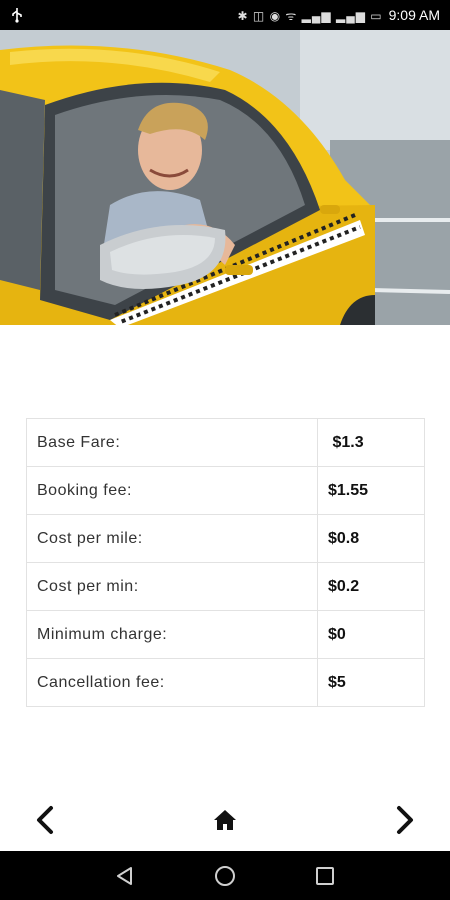 Image resolution: width=450 pixels, height=900 pixels. I want to click on system-home-button, so click(225, 876).